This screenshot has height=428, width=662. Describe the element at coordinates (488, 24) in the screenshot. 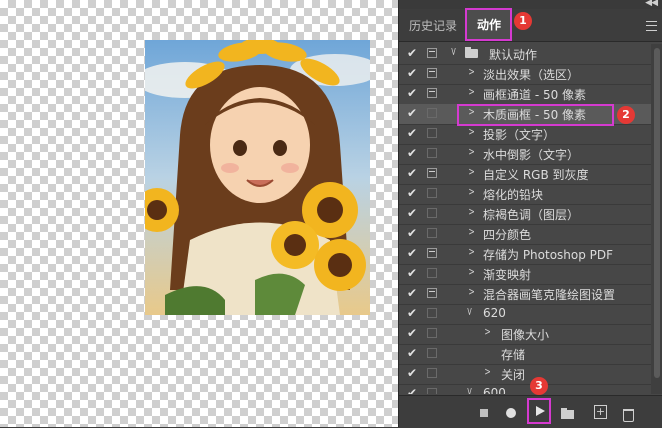

I see `highlight-actions-tab` at that location.